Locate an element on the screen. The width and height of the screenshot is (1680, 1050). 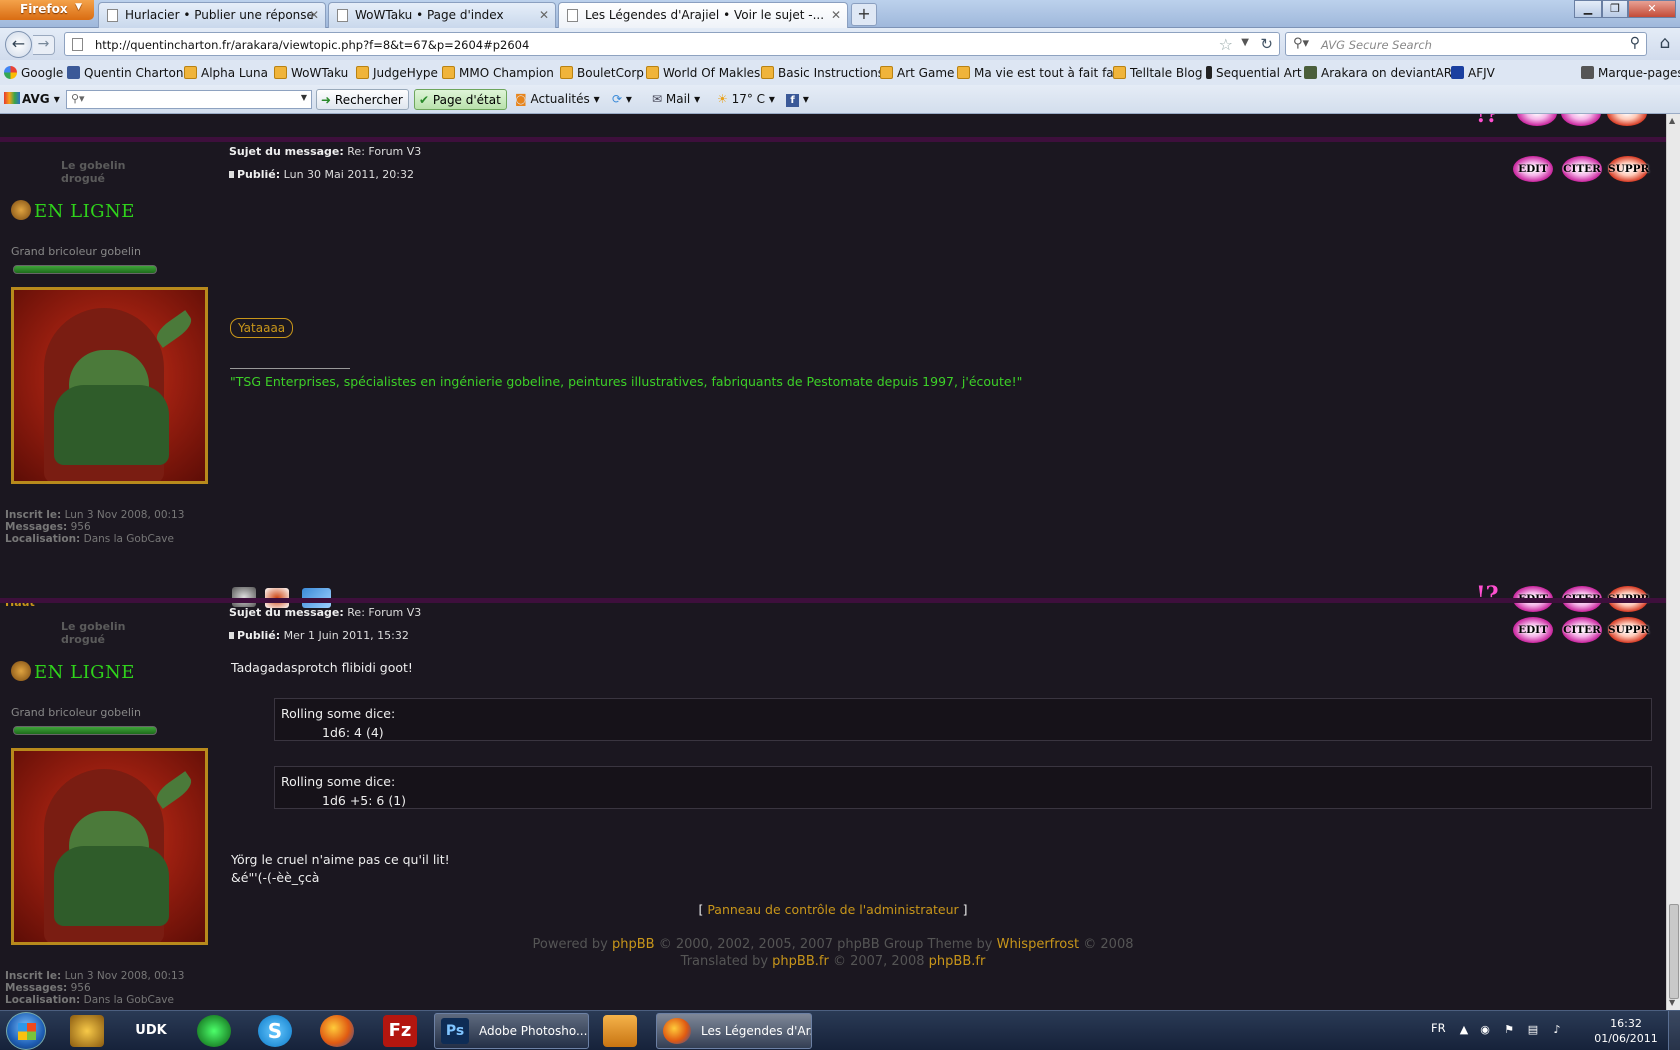
unreal-engine-icon is located at coordinates (87, 1031).